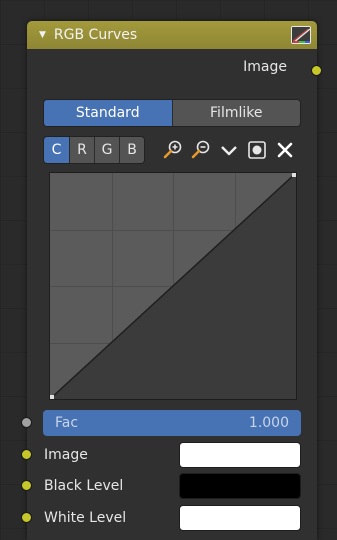 The width and height of the screenshot is (337, 540). I want to click on channel-selector: C R G B, so click(94, 150).